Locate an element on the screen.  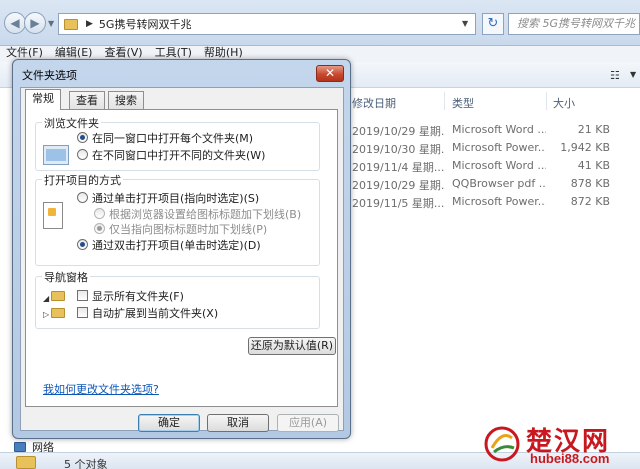
radio-label: 根据浏览器设置给图标标题加下划线(B) is located at coordinates (205, 214).